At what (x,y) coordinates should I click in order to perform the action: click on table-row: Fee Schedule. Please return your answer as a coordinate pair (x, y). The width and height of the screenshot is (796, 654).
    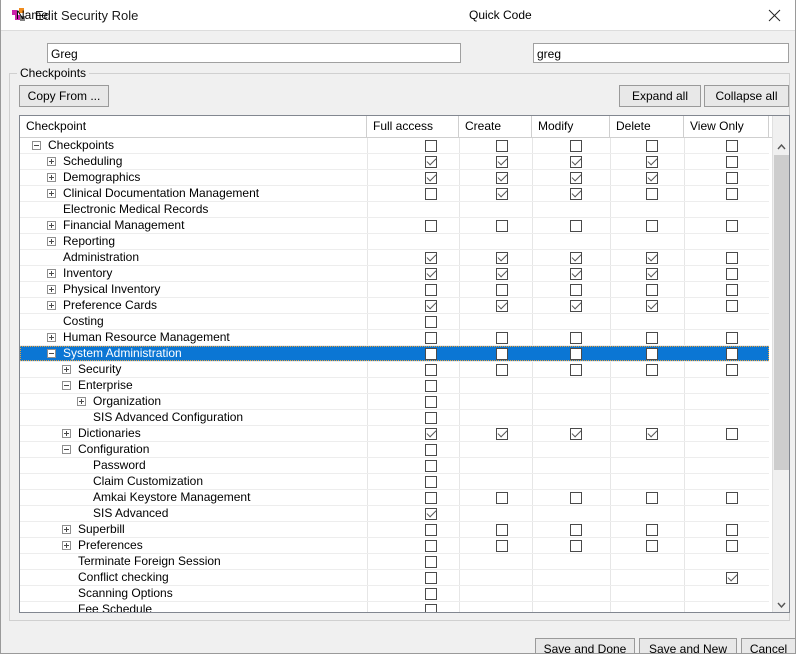
    Looking at the image, I should click on (394, 607).